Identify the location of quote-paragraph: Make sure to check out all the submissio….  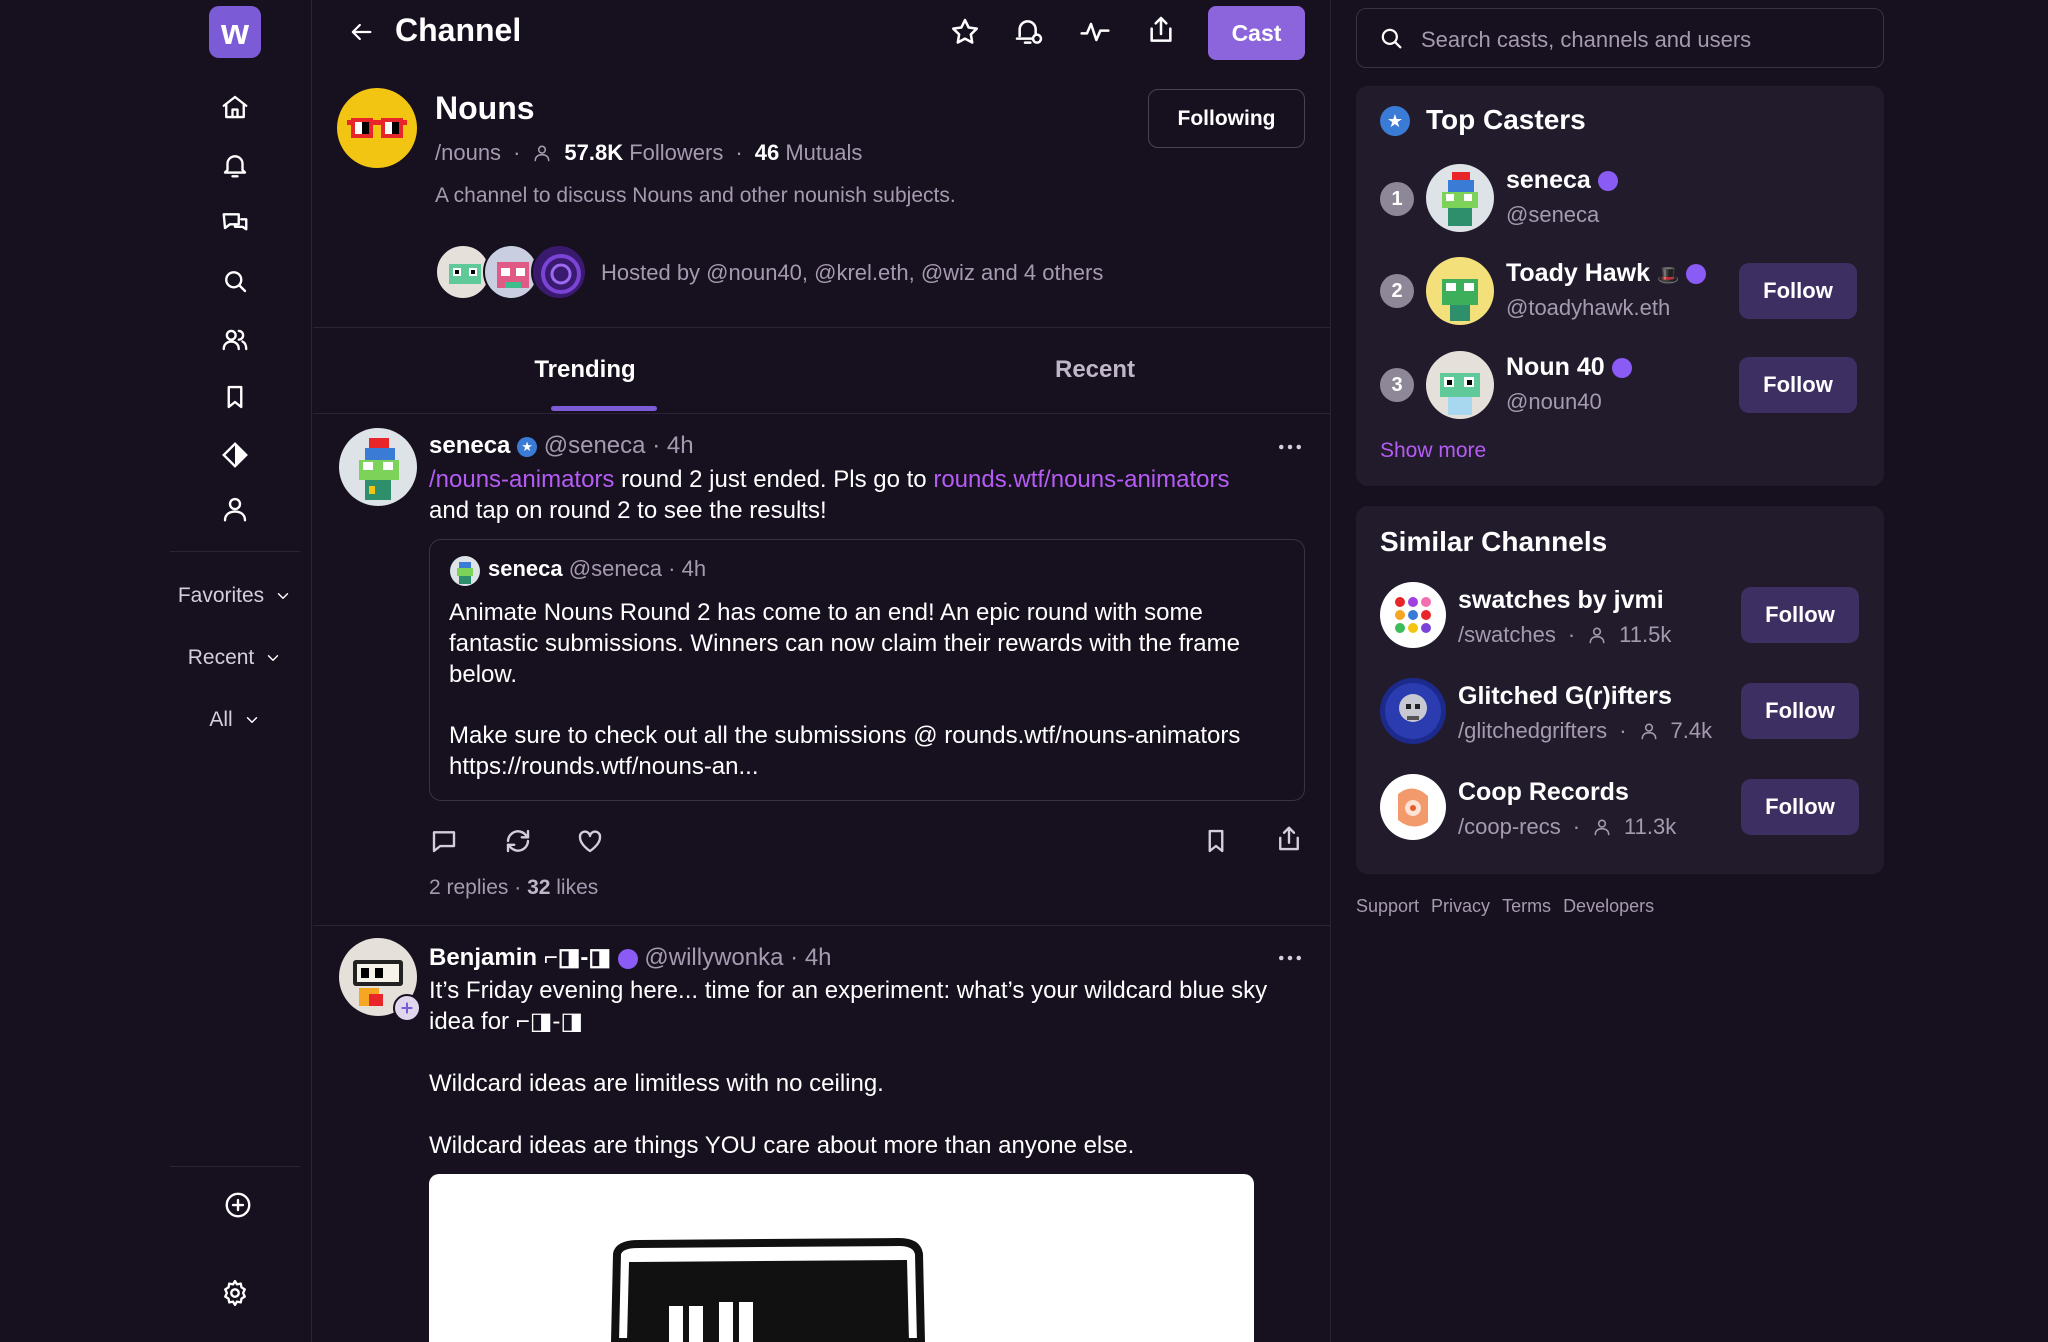
(845, 751).